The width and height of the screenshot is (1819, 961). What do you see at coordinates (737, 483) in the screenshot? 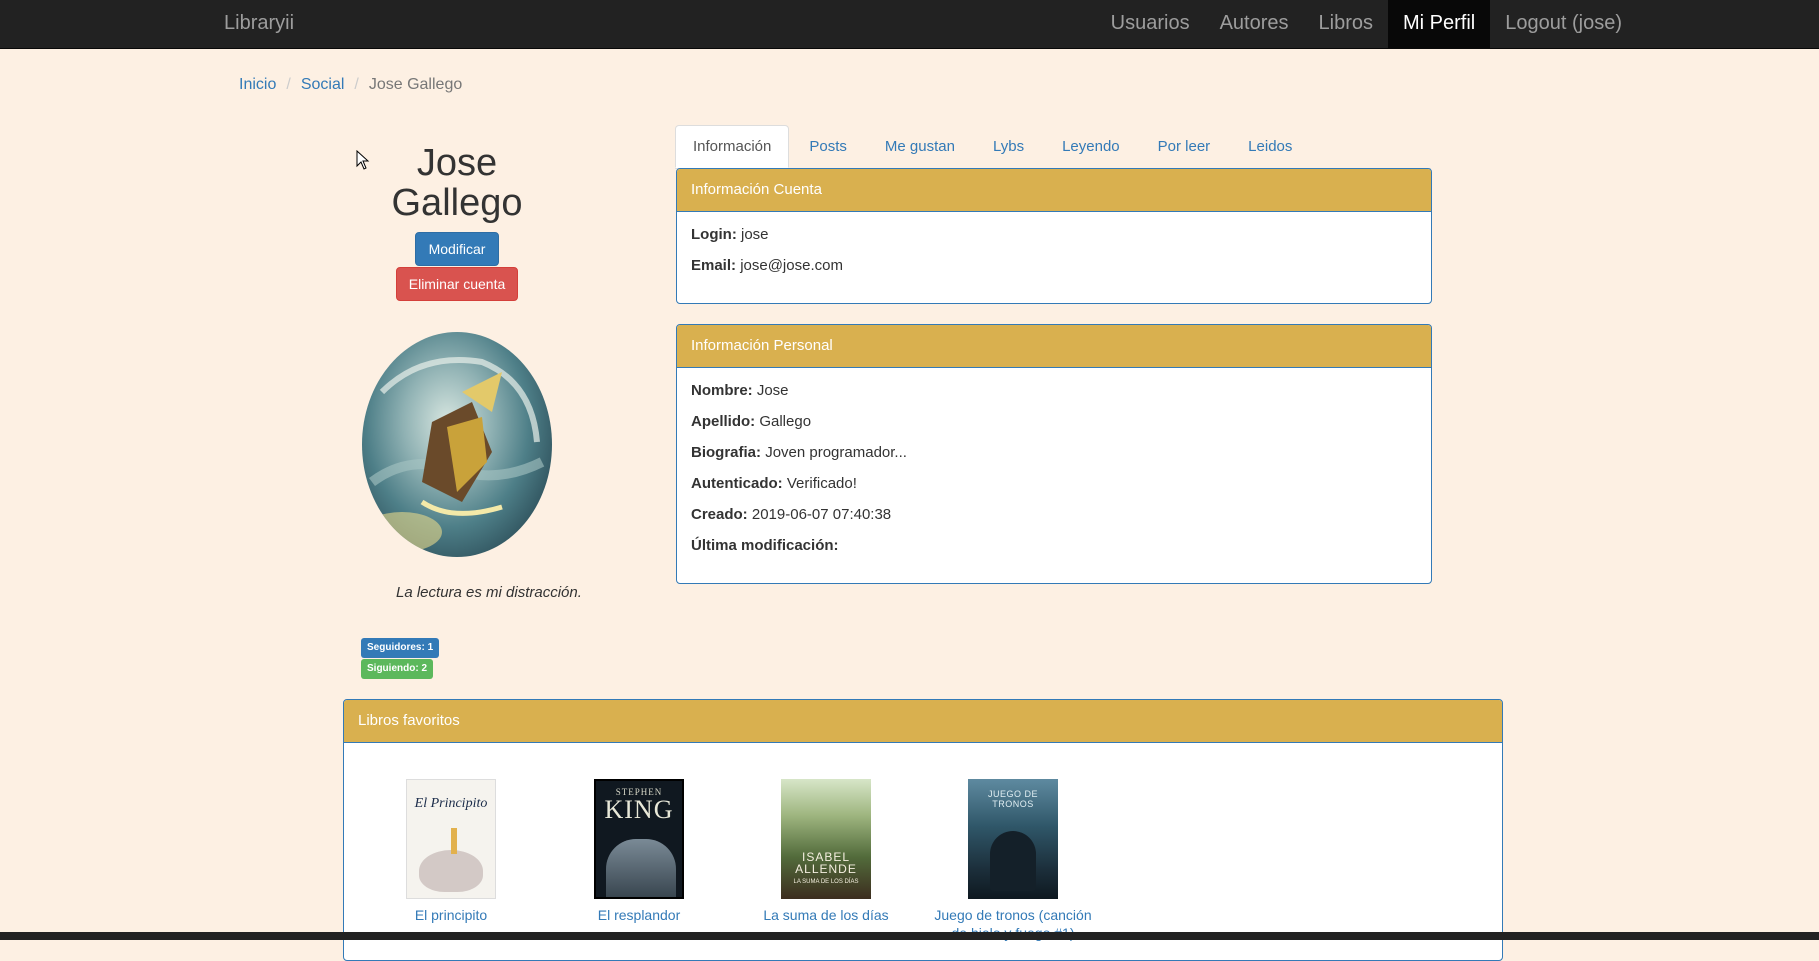
I see `auth-label: Autenticado:` at bounding box center [737, 483].